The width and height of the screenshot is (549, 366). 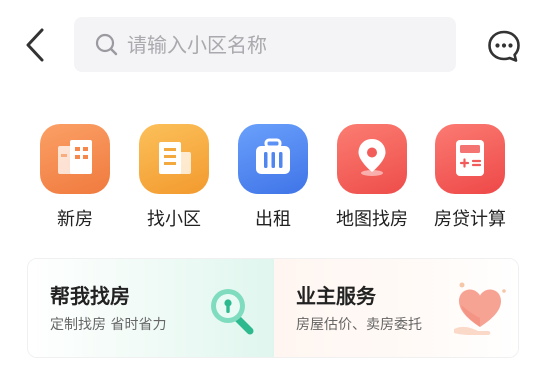 What do you see at coordinates (90, 296) in the screenshot?
I see `card-title: 帮我找房` at bounding box center [90, 296].